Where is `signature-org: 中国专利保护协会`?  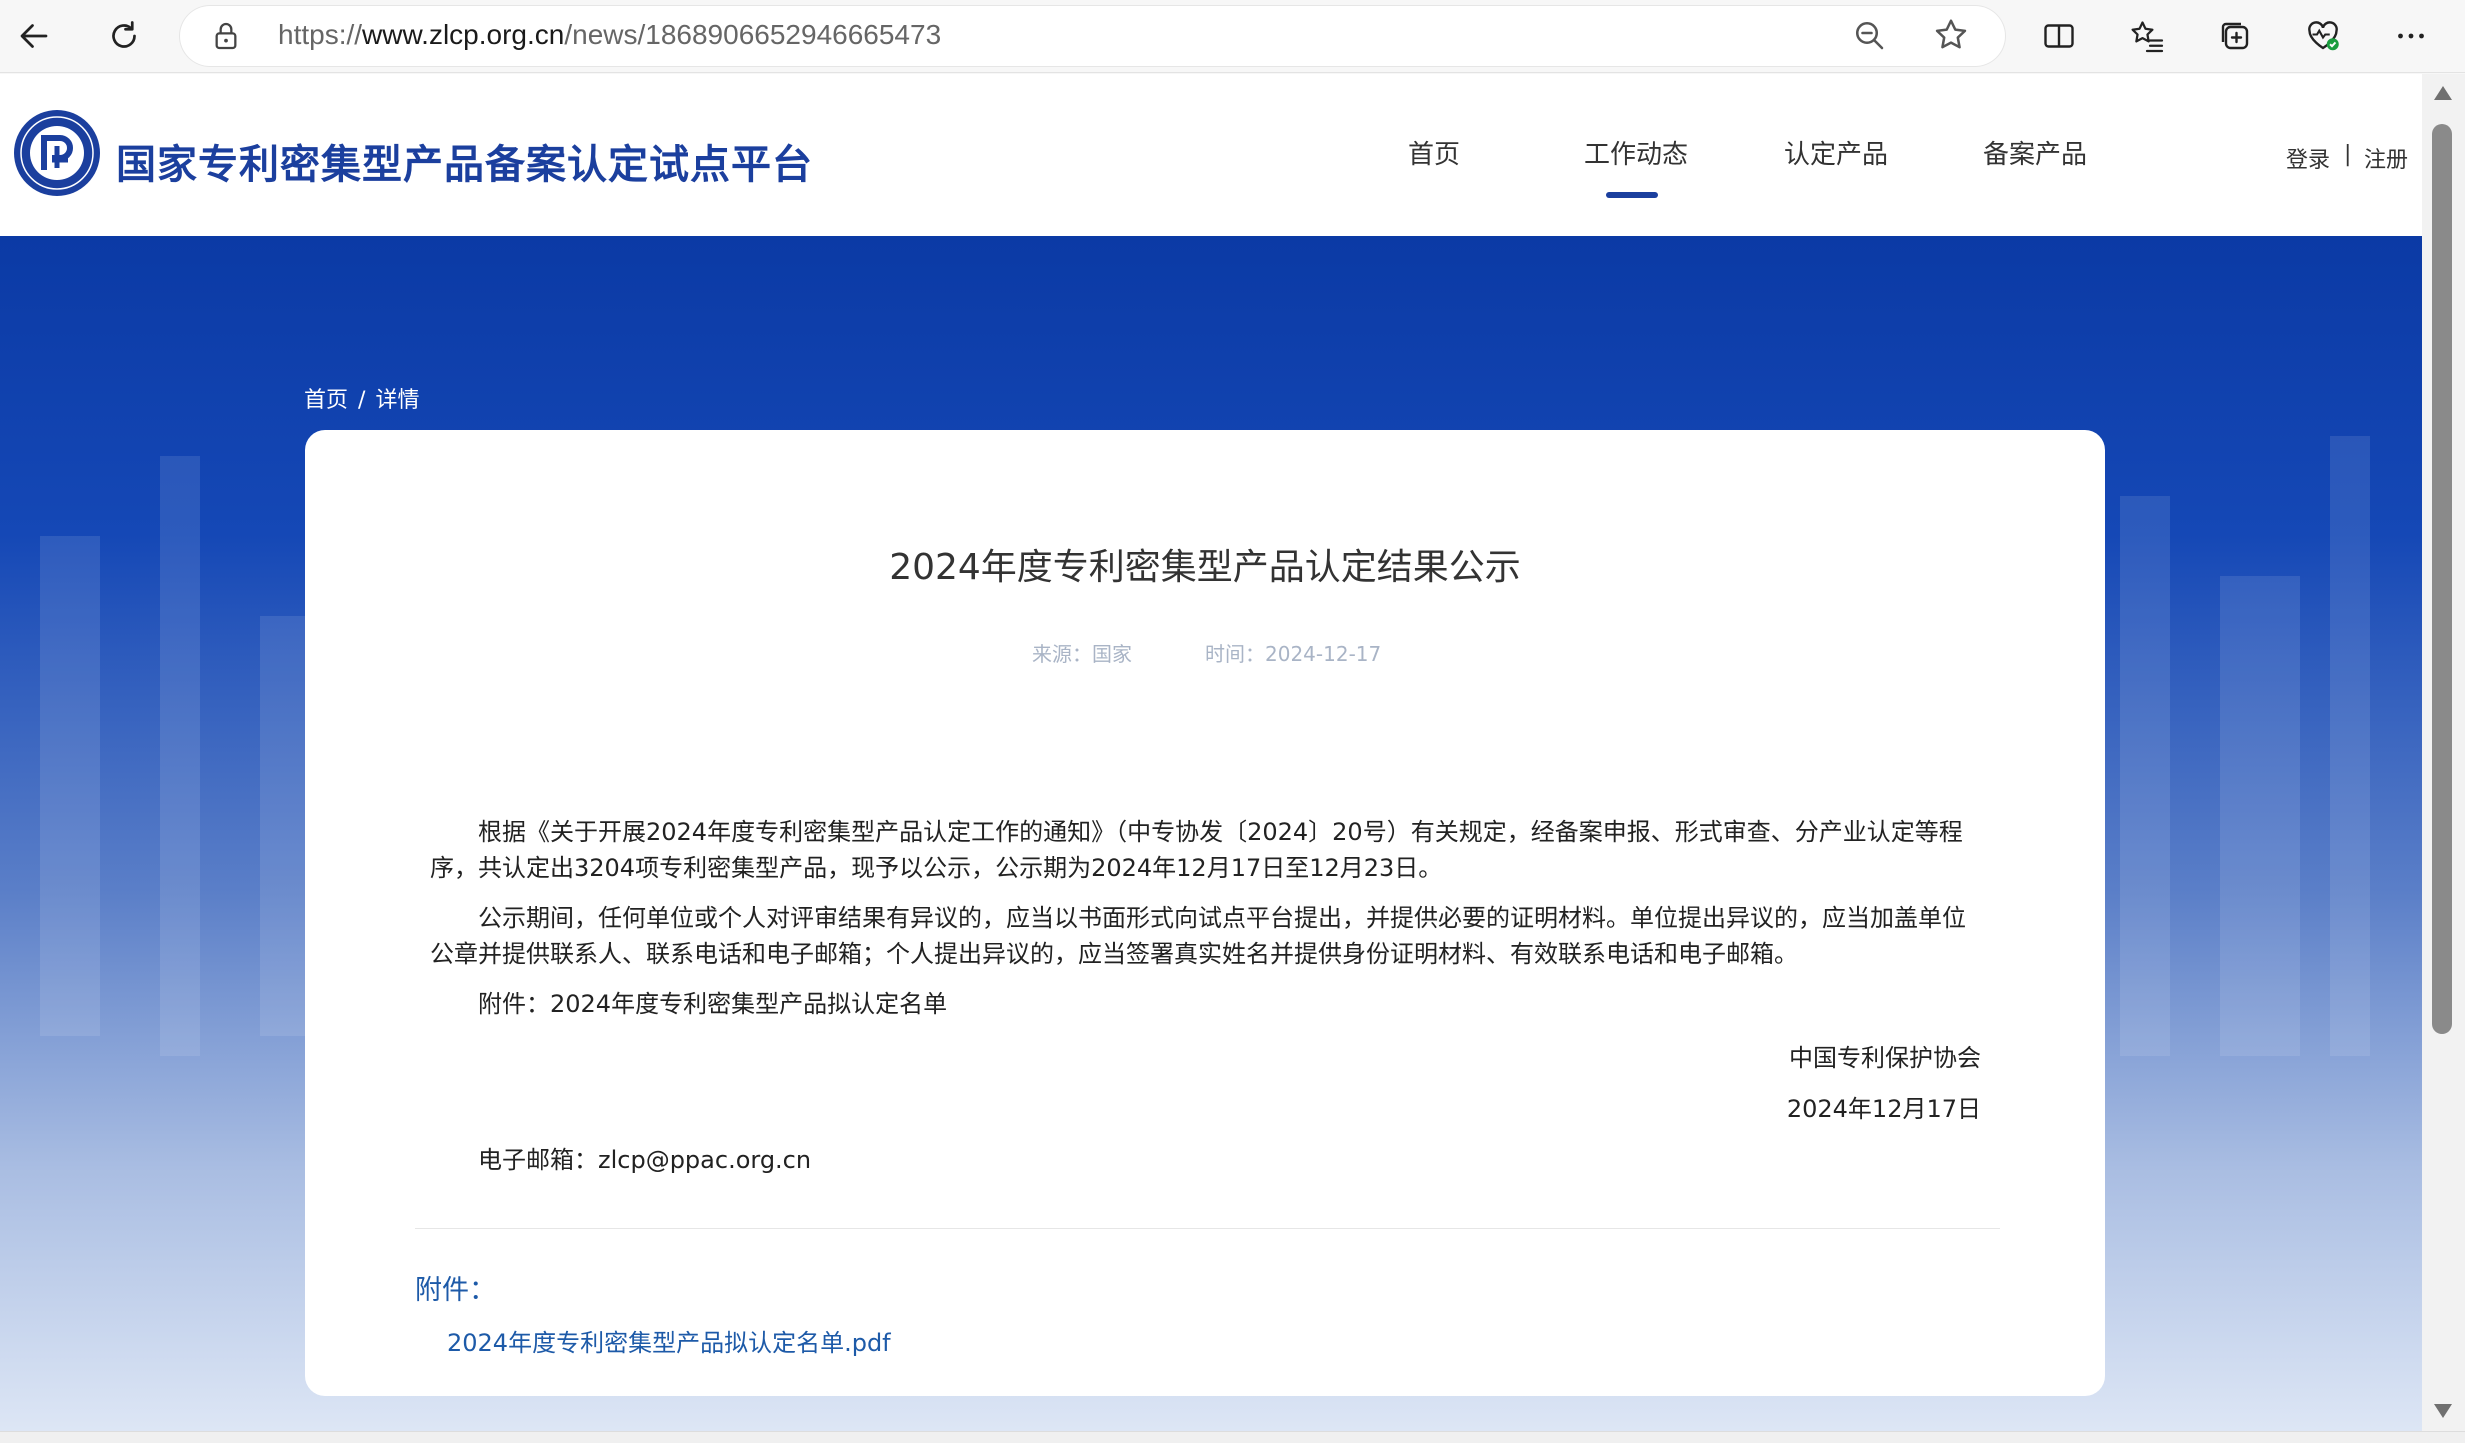
signature-org: 中国专利保护协会 is located at coordinates (1885, 1058).